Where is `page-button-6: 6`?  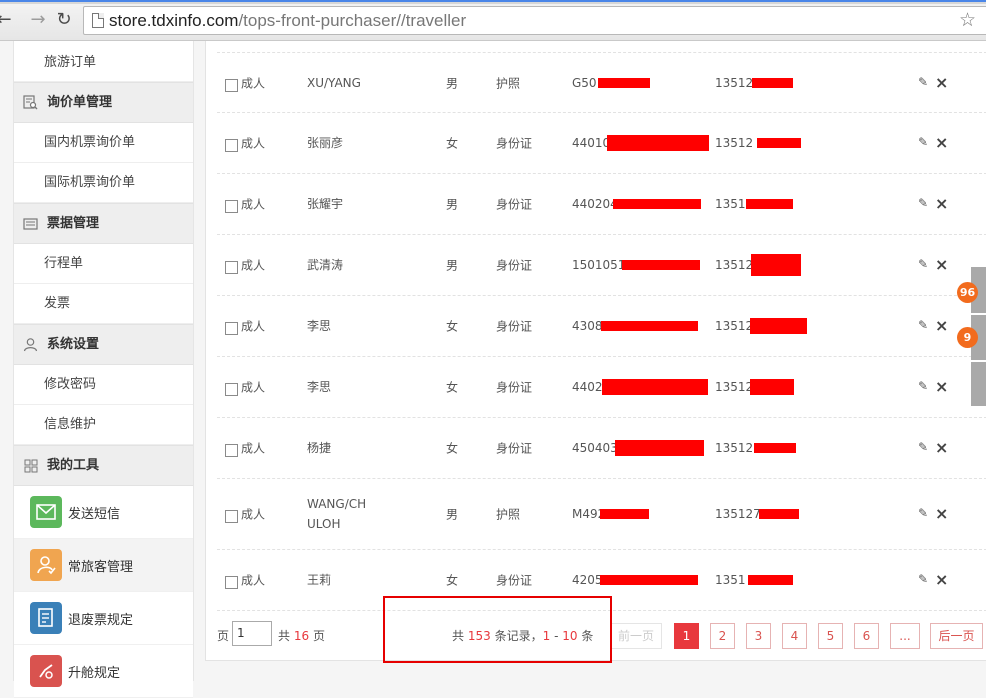 page-button-6: 6 is located at coordinates (866, 636).